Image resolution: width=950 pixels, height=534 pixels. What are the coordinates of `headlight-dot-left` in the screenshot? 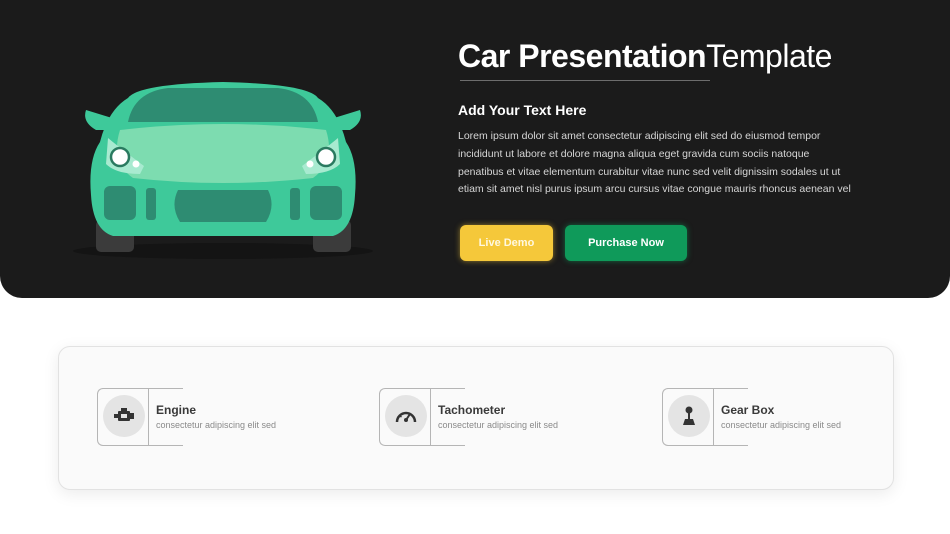 It's located at (136, 164).